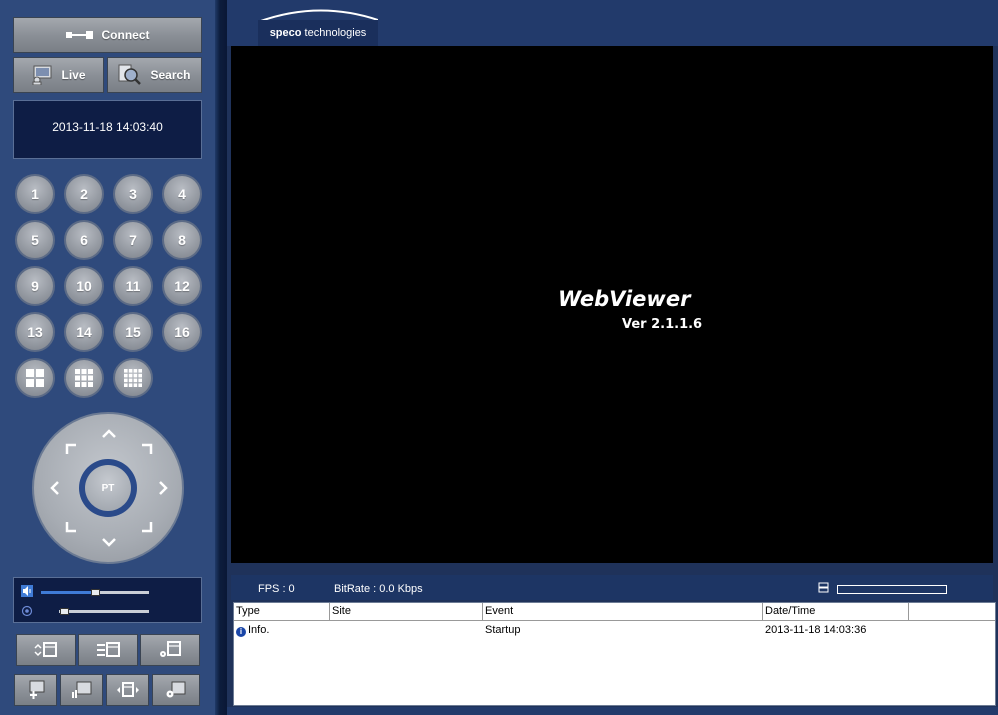 Image resolution: width=998 pixels, height=715 pixels. I want to click on playback-button, so click(81, 690).